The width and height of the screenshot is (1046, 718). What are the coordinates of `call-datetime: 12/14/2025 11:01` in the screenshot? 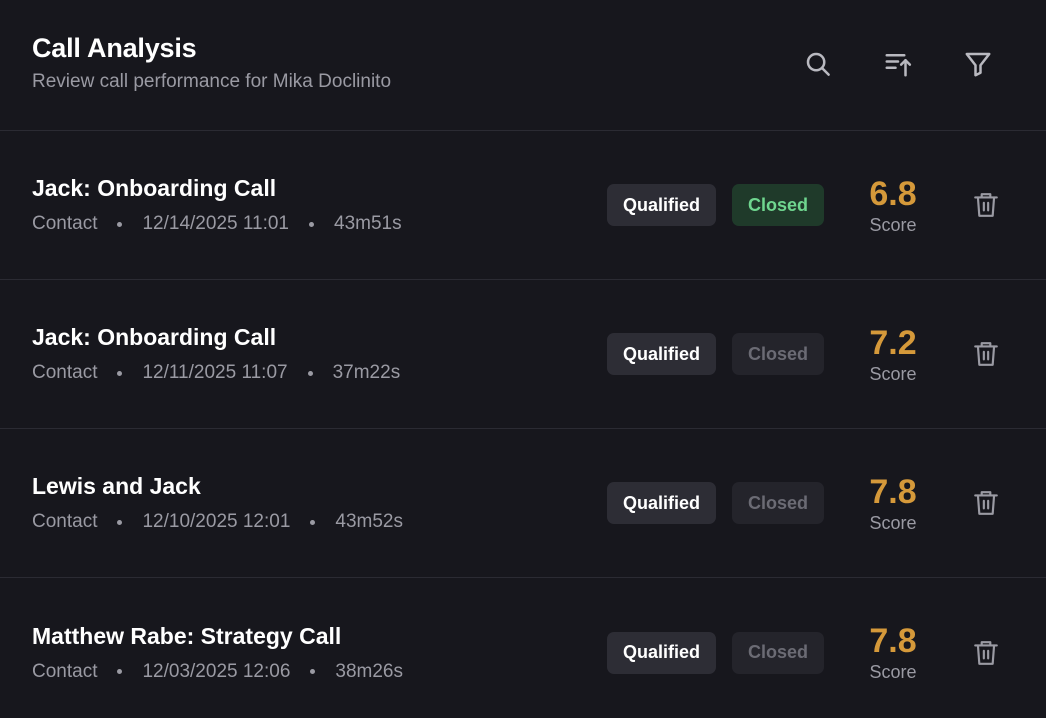 It's located at (215, 223).